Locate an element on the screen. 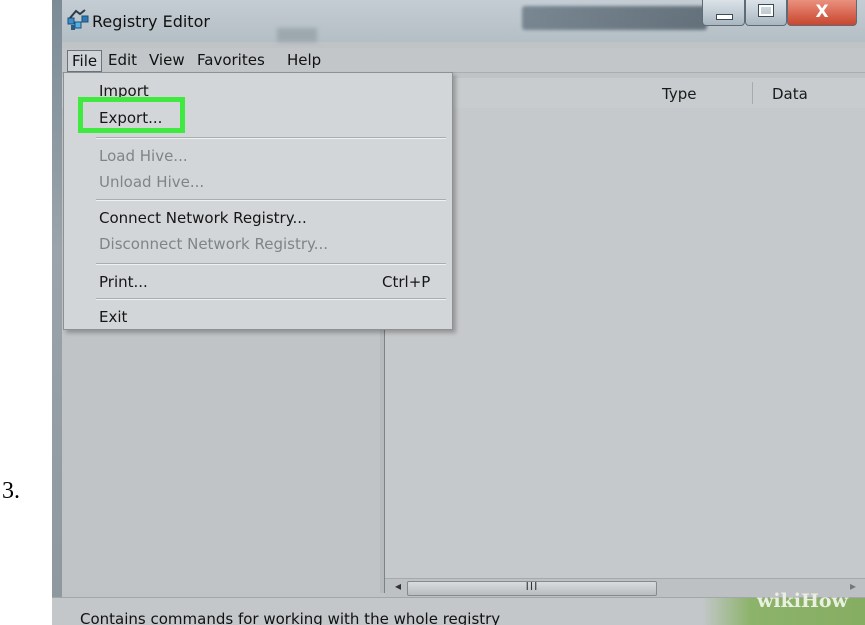 This screenshot has width=865, height=625. menu-help: Help is located at coordinates (304, 60).